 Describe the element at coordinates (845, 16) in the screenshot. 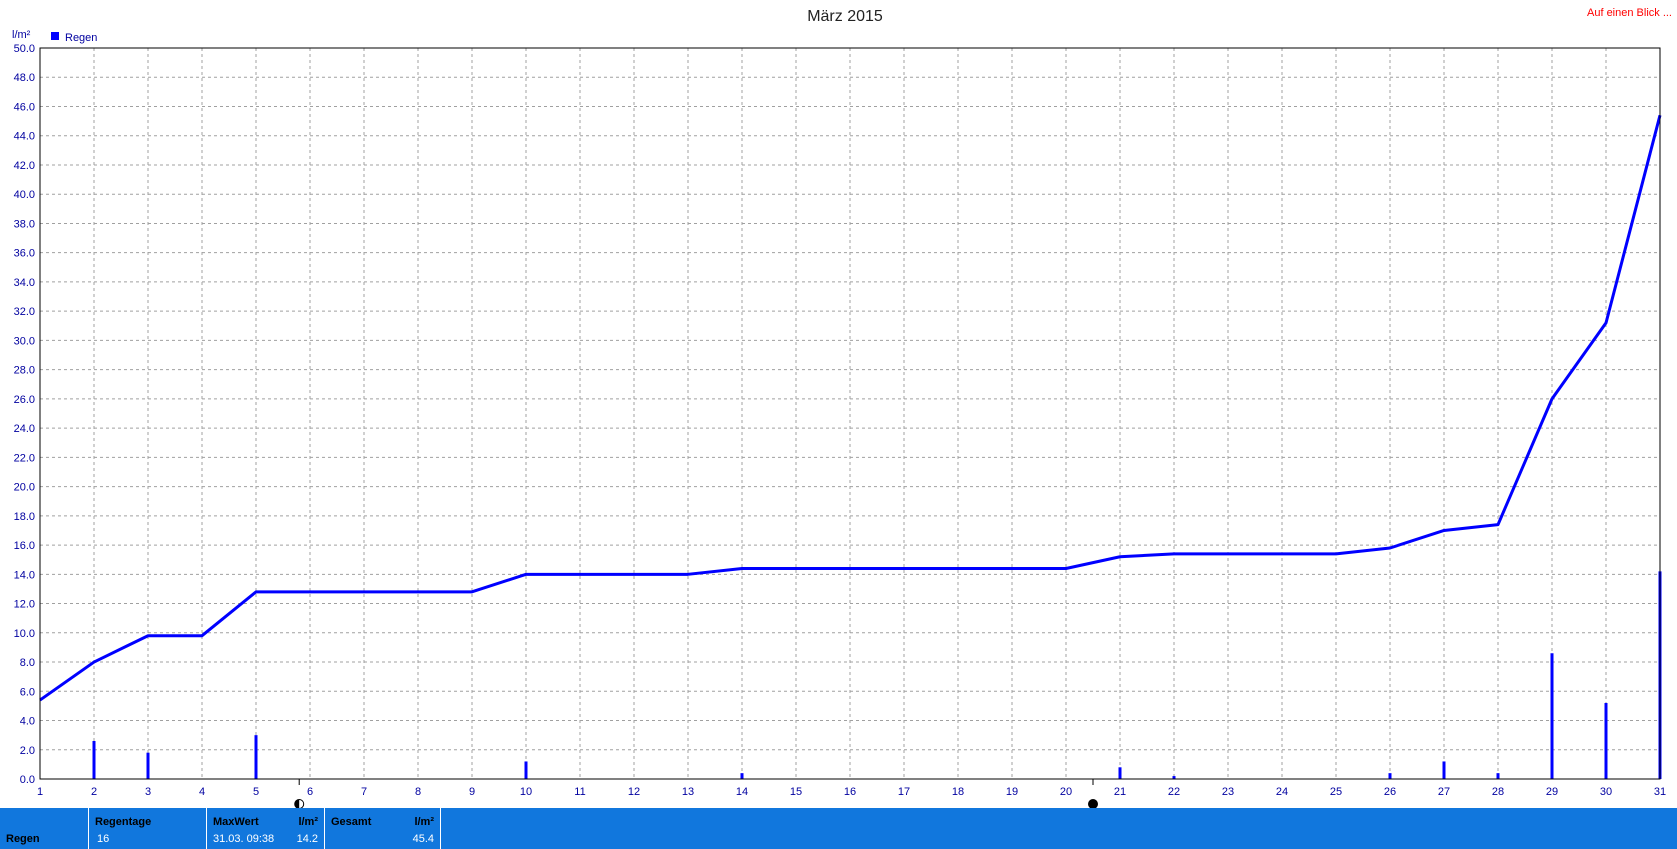

I see `chart-title: März 2015` at that location.